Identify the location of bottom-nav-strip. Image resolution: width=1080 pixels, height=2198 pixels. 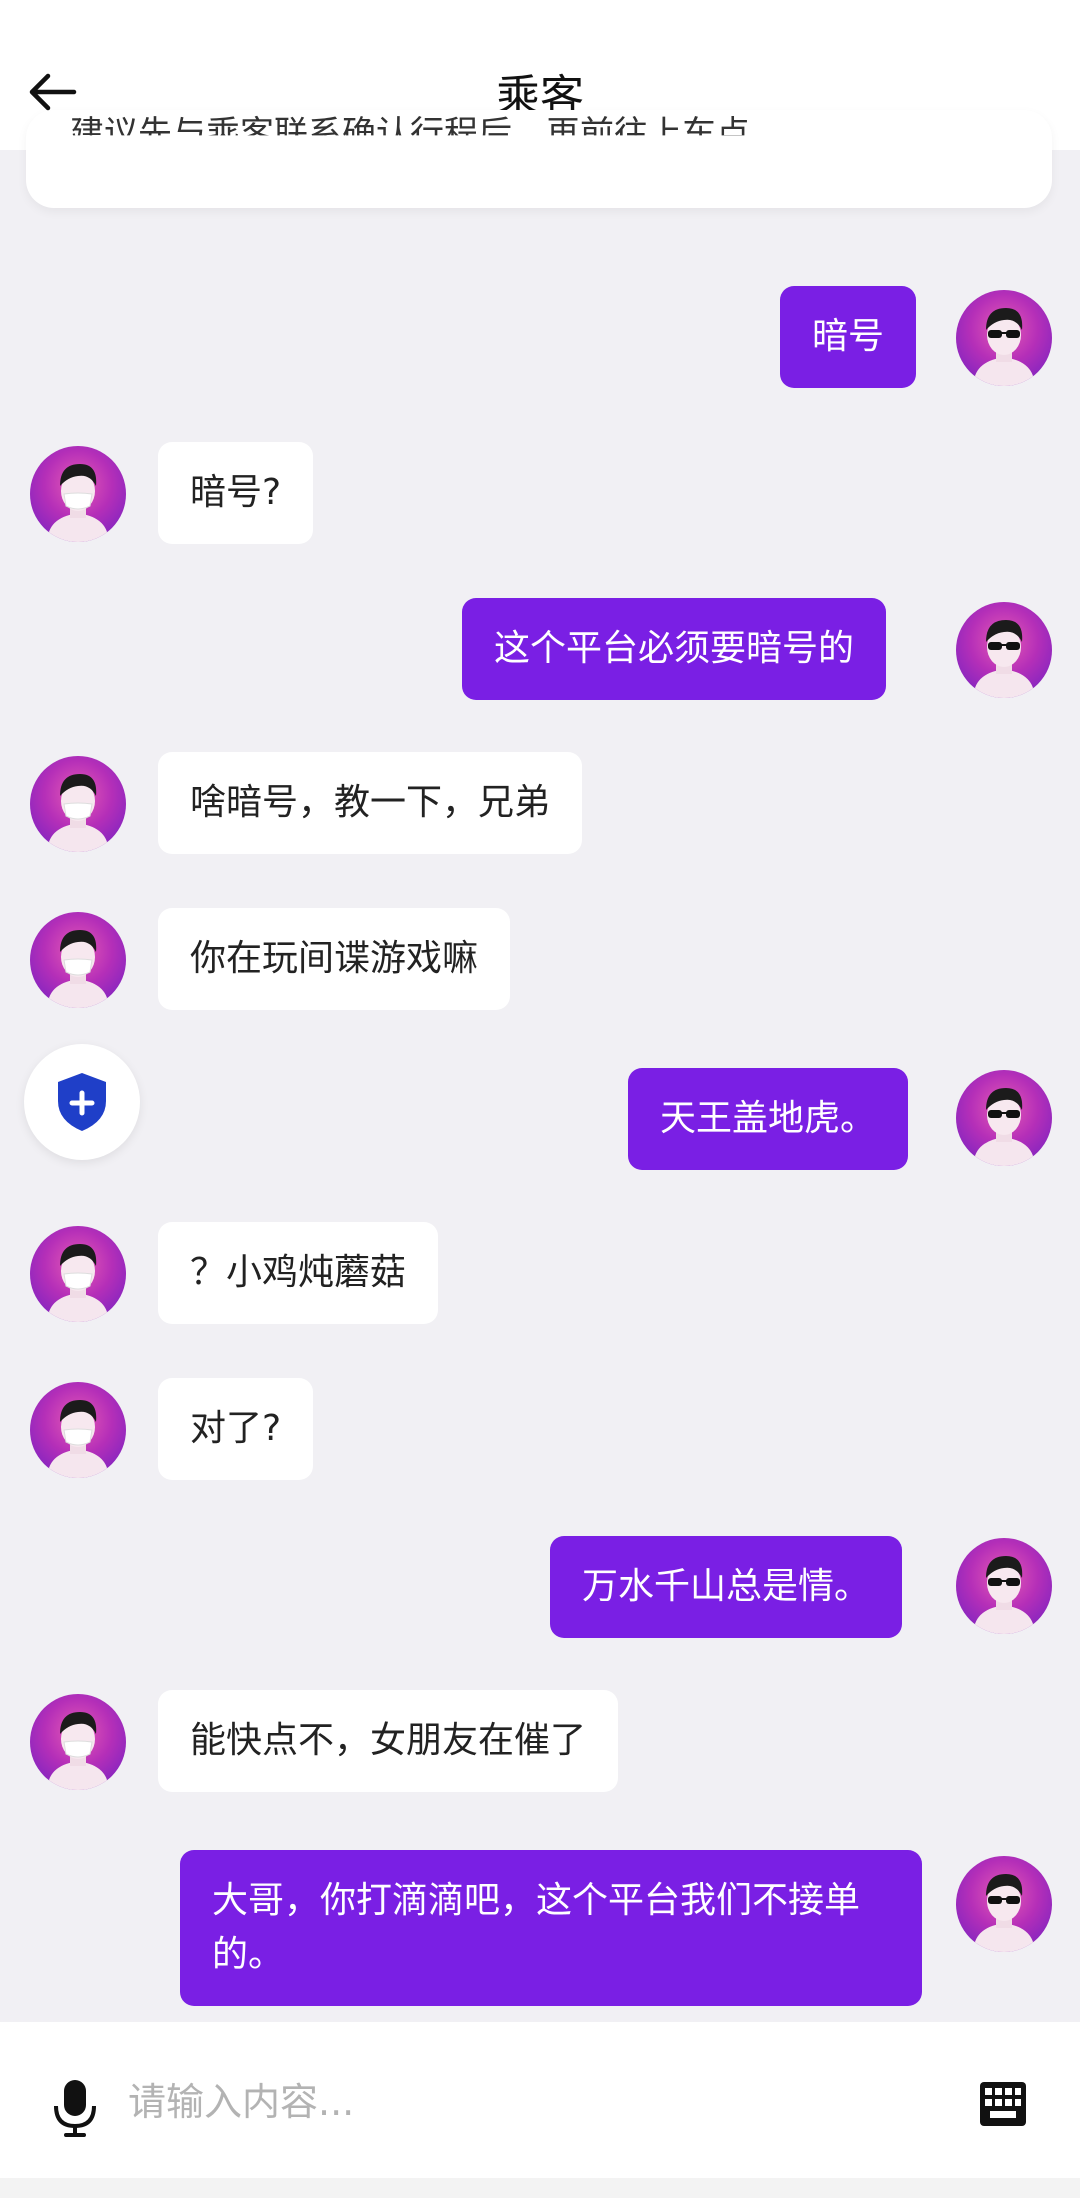
(540, 2188).